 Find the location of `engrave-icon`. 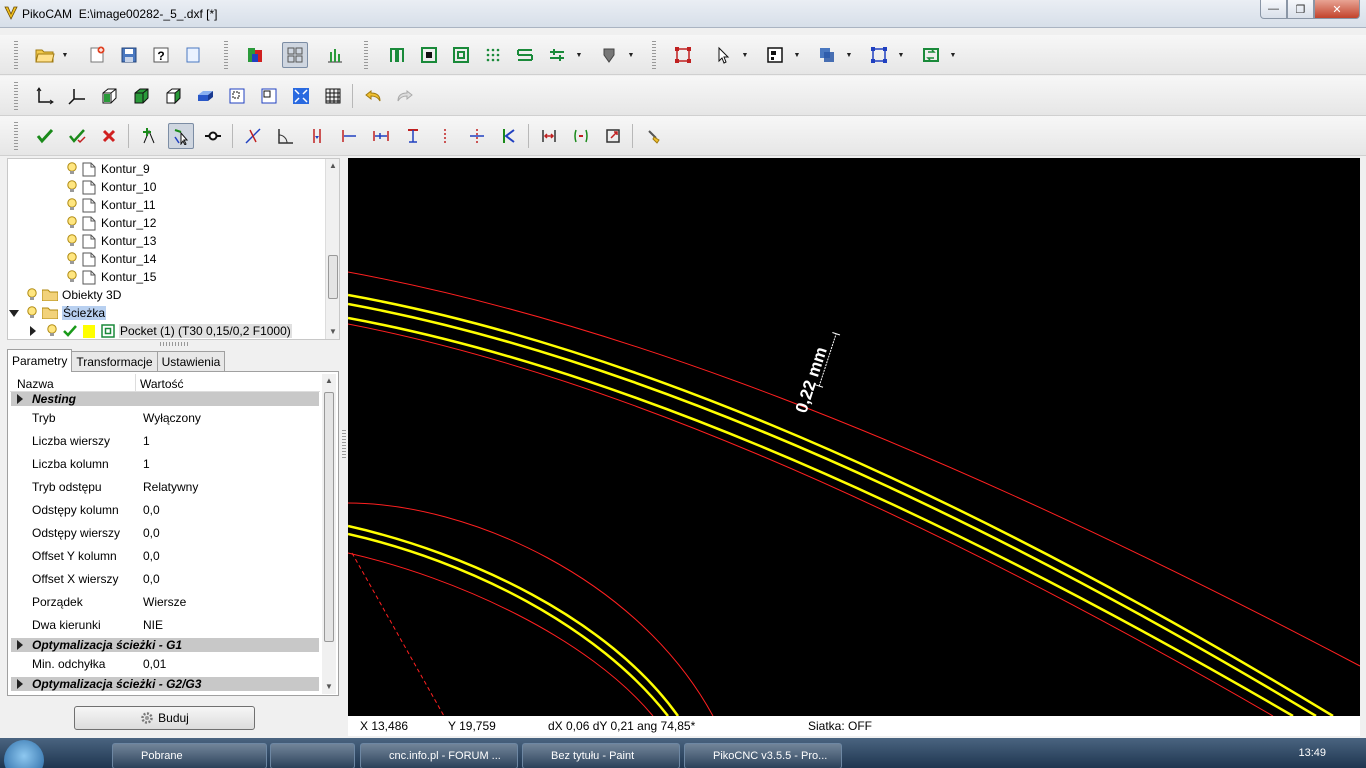

engrave-icon is located at coordinates (557, 55).